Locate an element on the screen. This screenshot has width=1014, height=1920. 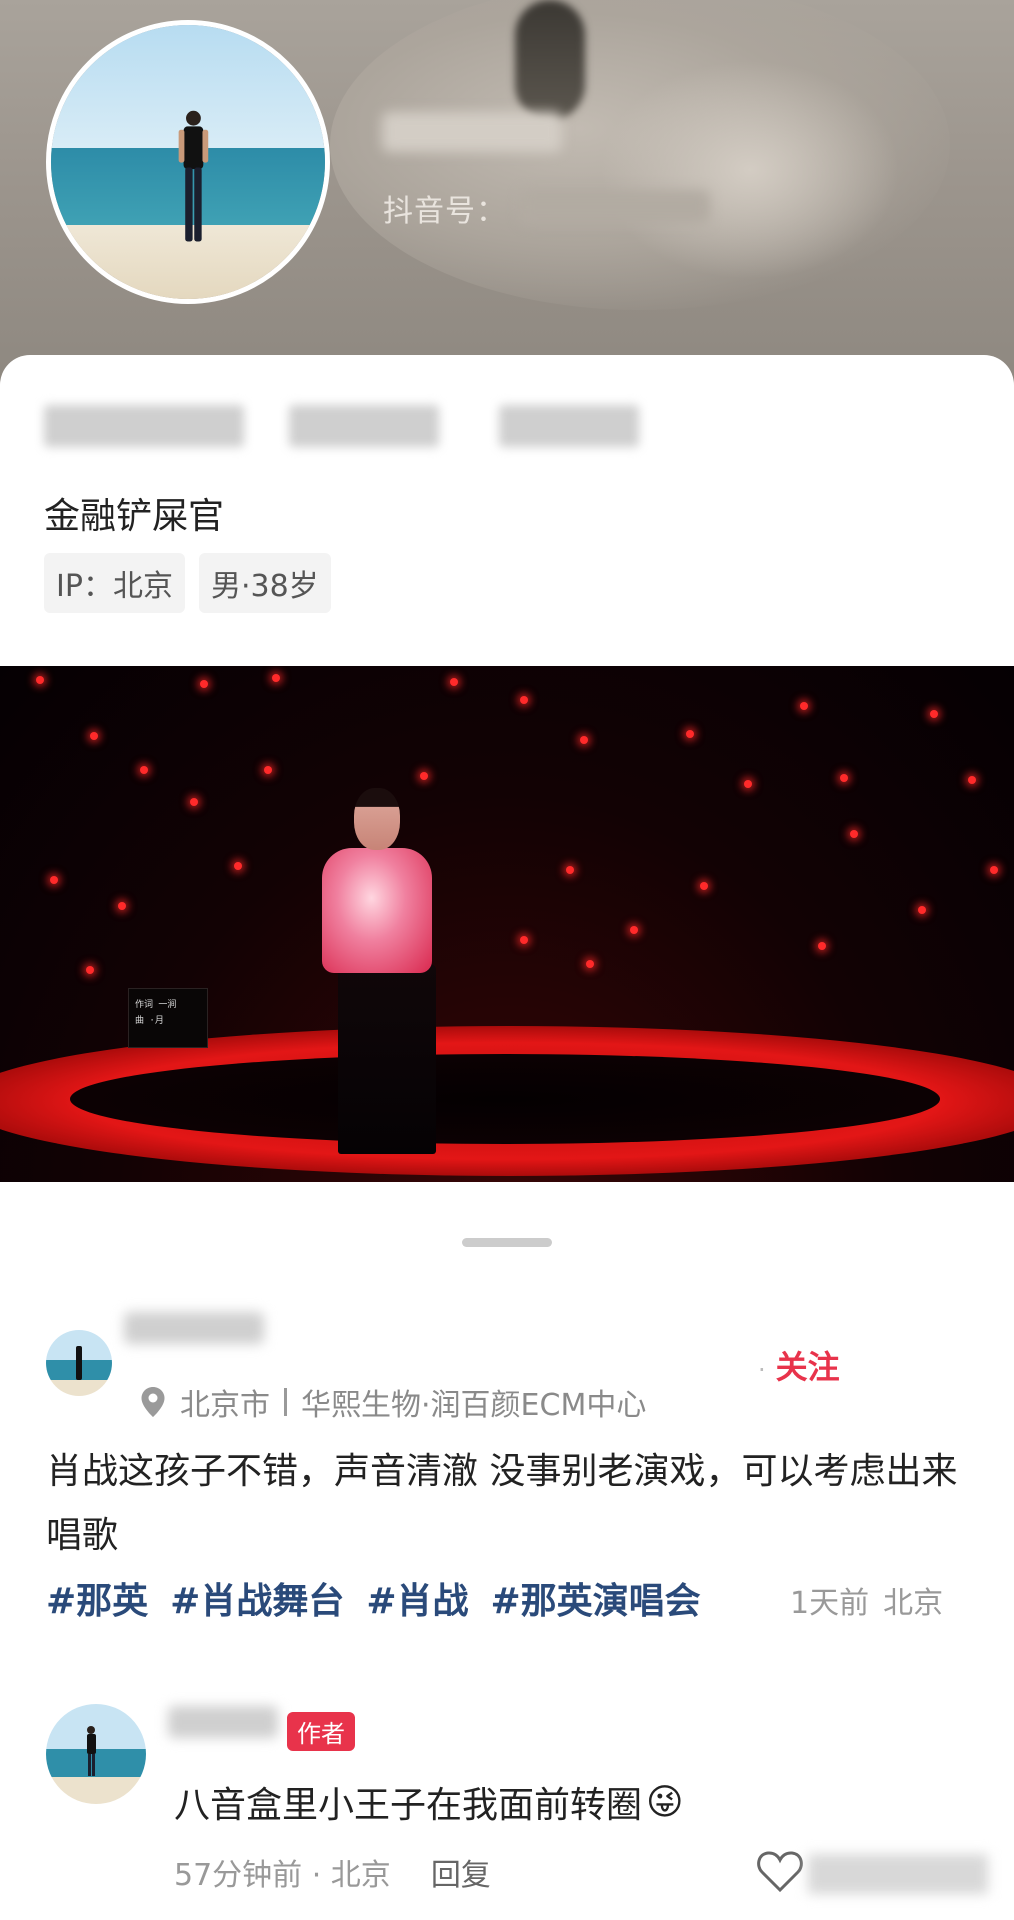
comment-region: 北京 is located at coordinates (913, 1603).